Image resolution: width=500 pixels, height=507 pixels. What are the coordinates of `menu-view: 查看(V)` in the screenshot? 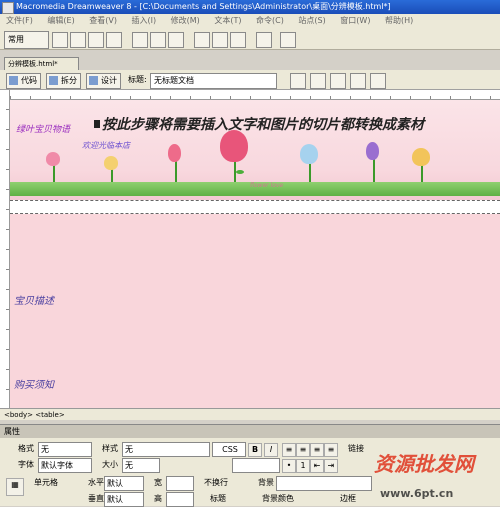 It's located at (103, 21).